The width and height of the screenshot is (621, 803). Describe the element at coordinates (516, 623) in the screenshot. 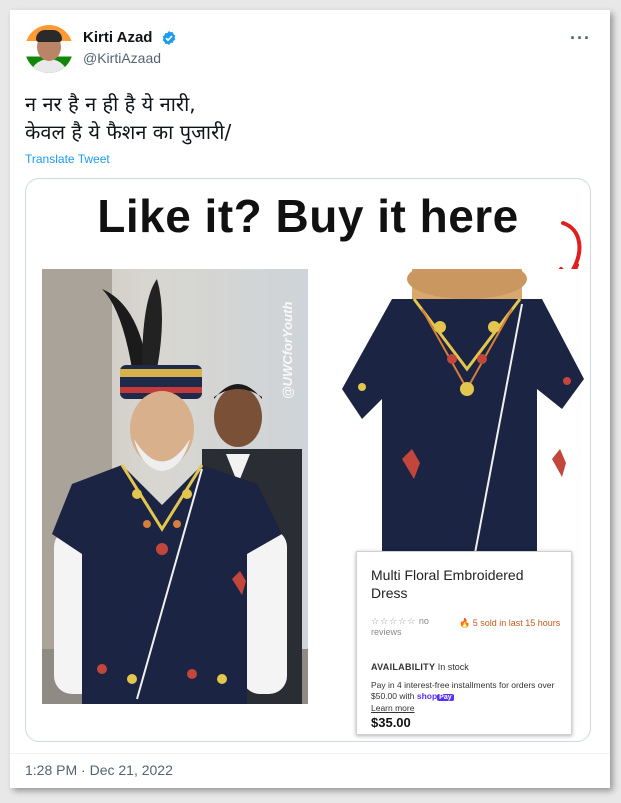

I see `sold-count-text: 5 sold in last 15 hours` at that location.